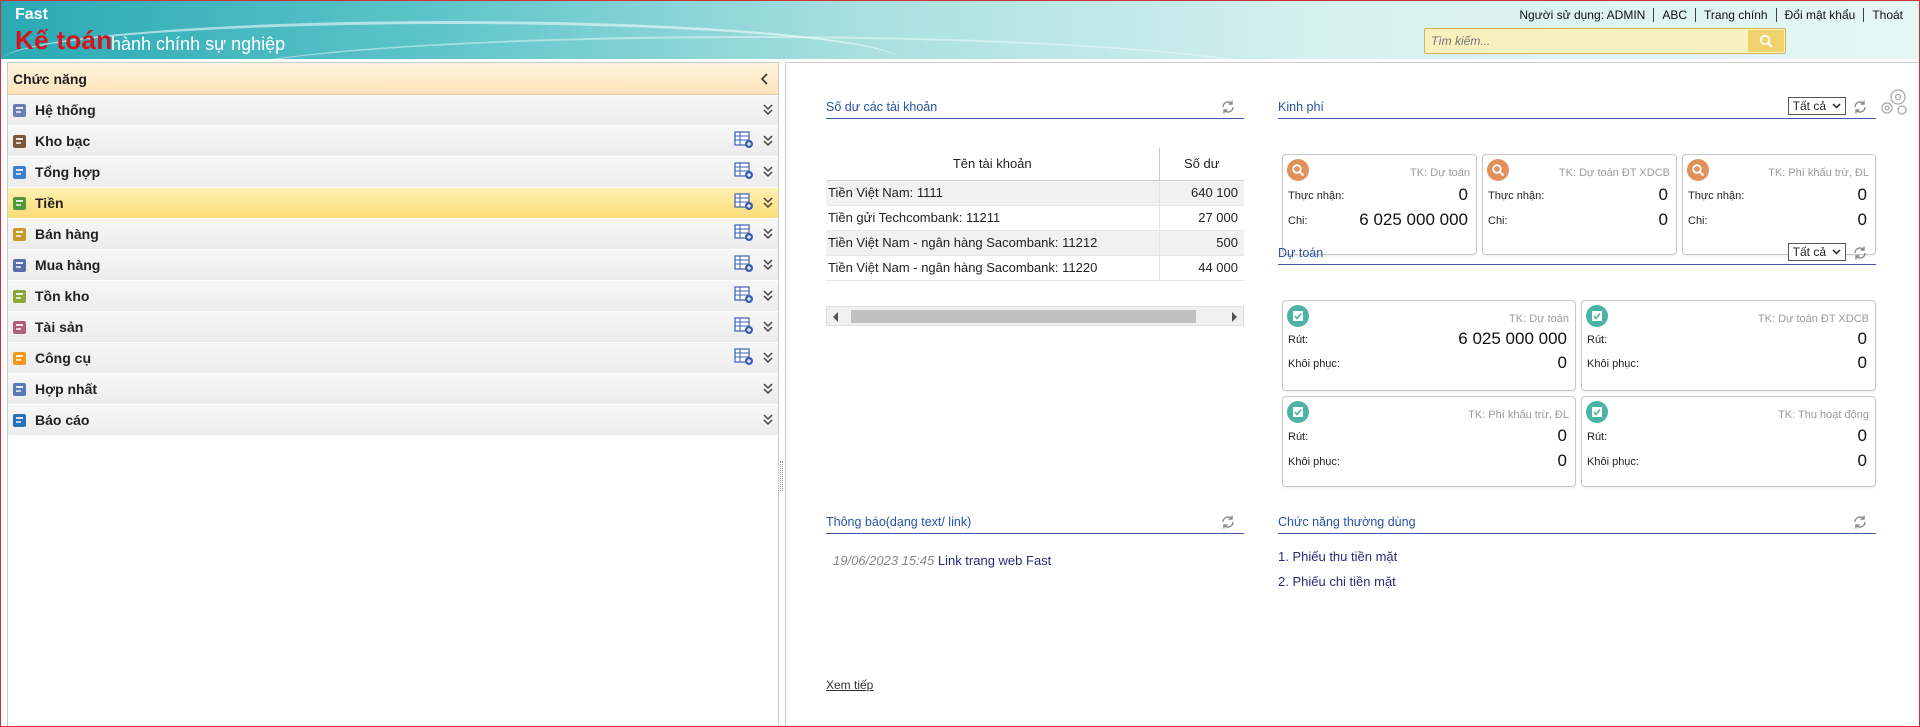  I want to click on refresh-balances-icon, so click(1228, 107).